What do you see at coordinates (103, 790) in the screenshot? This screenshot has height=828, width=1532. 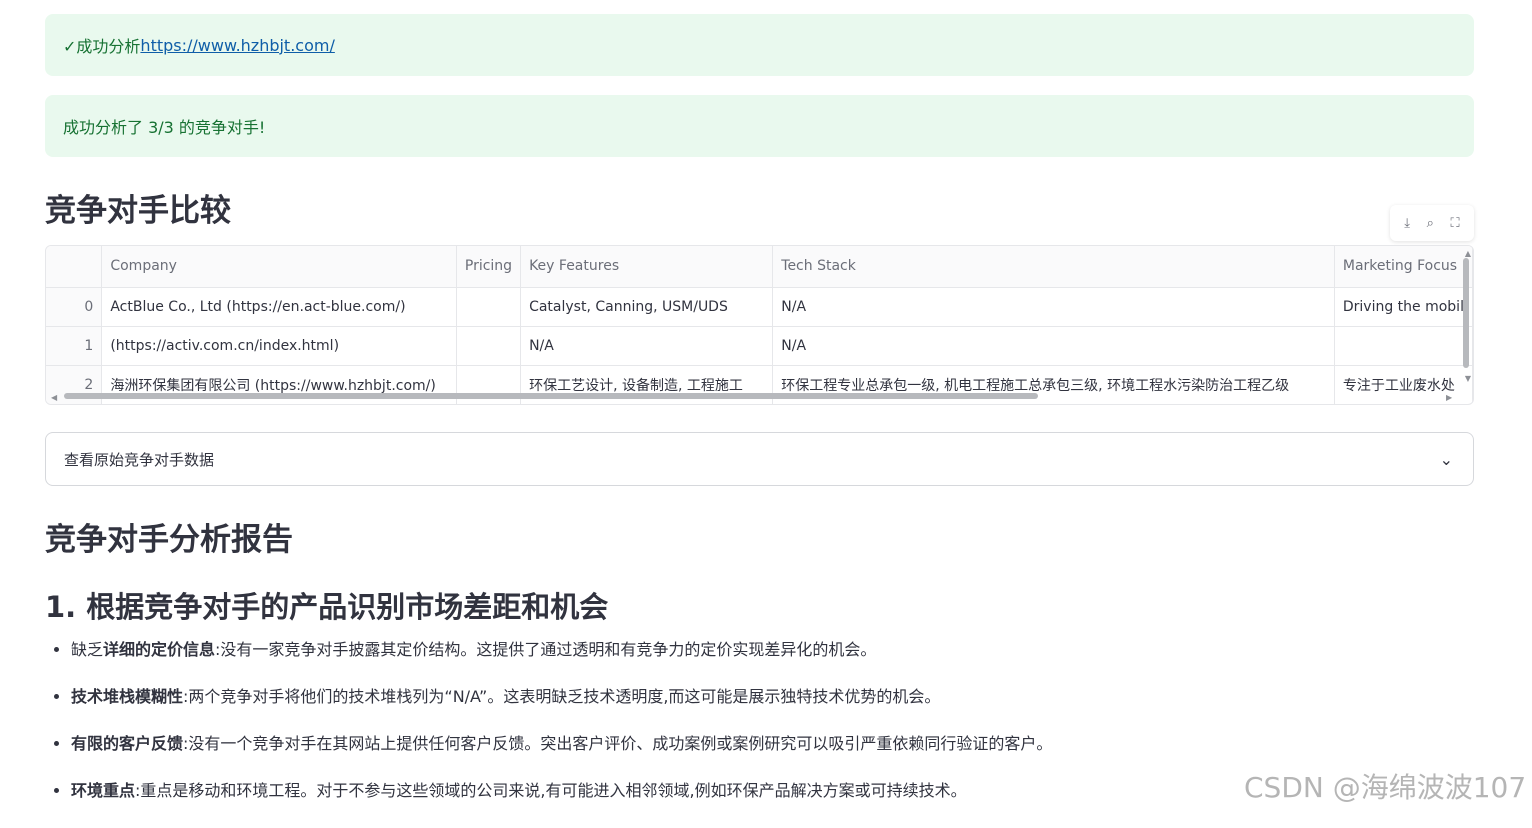 I see `bullet-heading: 环境重点` at bounding box center [103, 790].